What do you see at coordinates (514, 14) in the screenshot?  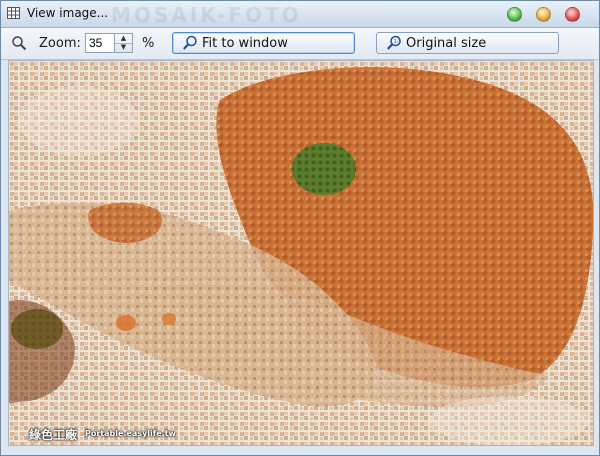 I see `minimize-button` at bounding box center [514, 14].